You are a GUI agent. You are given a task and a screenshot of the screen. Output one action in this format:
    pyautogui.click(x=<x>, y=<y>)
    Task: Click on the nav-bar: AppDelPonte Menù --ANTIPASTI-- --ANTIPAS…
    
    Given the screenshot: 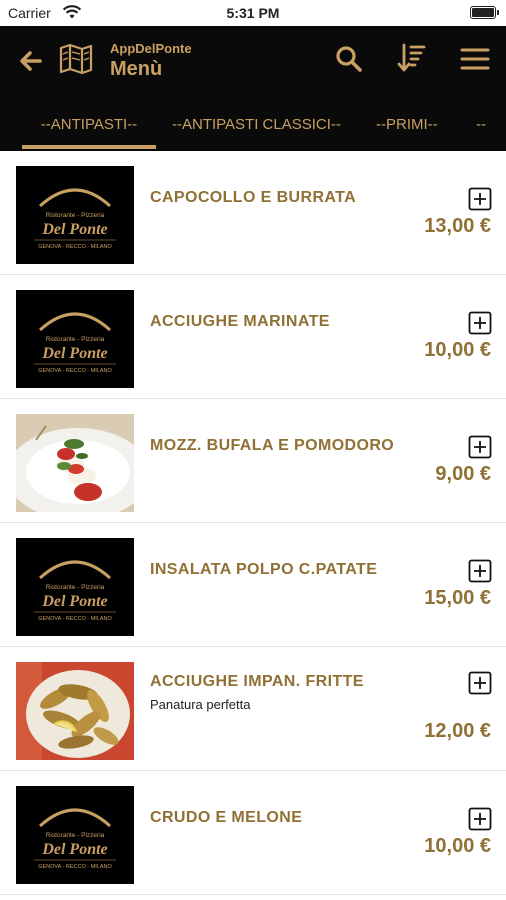 What is the action you would take?
    pyautogui.click(x=253, y=88)
    